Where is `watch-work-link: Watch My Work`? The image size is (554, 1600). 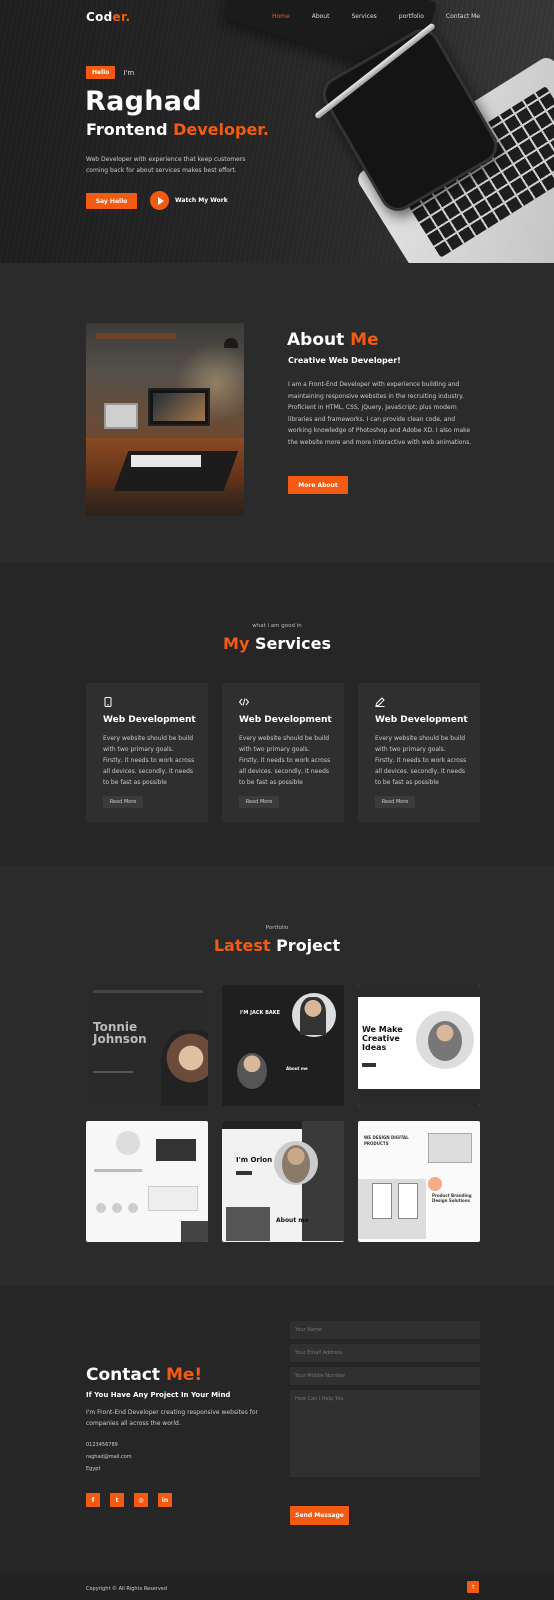 watch-work-link: Watch My Work is located at coordinates (189, 200).